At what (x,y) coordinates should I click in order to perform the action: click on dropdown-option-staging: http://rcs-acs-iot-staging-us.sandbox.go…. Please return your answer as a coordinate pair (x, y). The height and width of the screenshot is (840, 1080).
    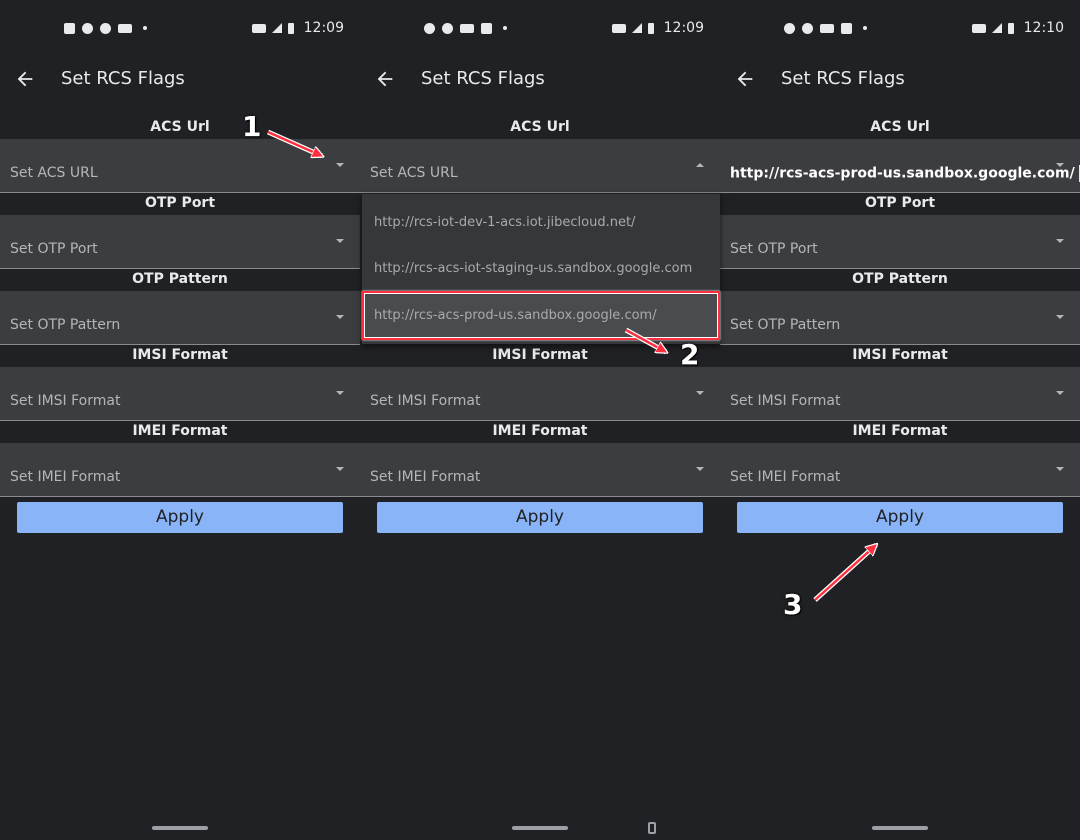
    Looking at the image, I should click on (541, 269).